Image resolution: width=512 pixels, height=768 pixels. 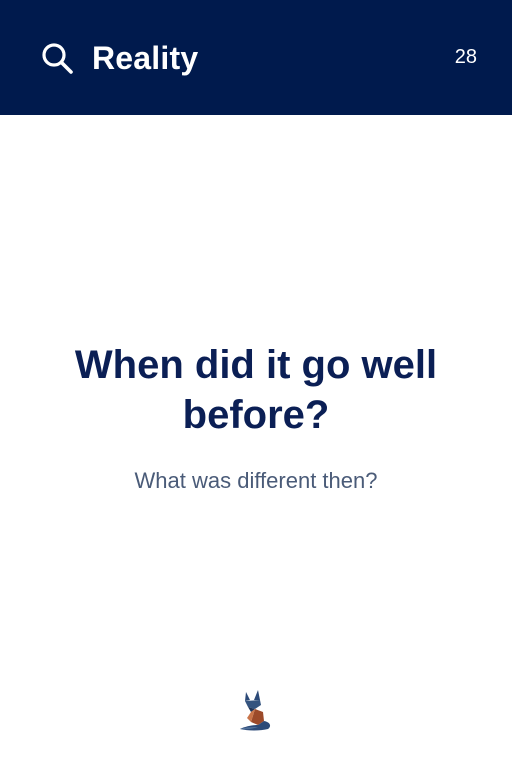 I want to click on category-title: Reality, so click(x=145, y=58).